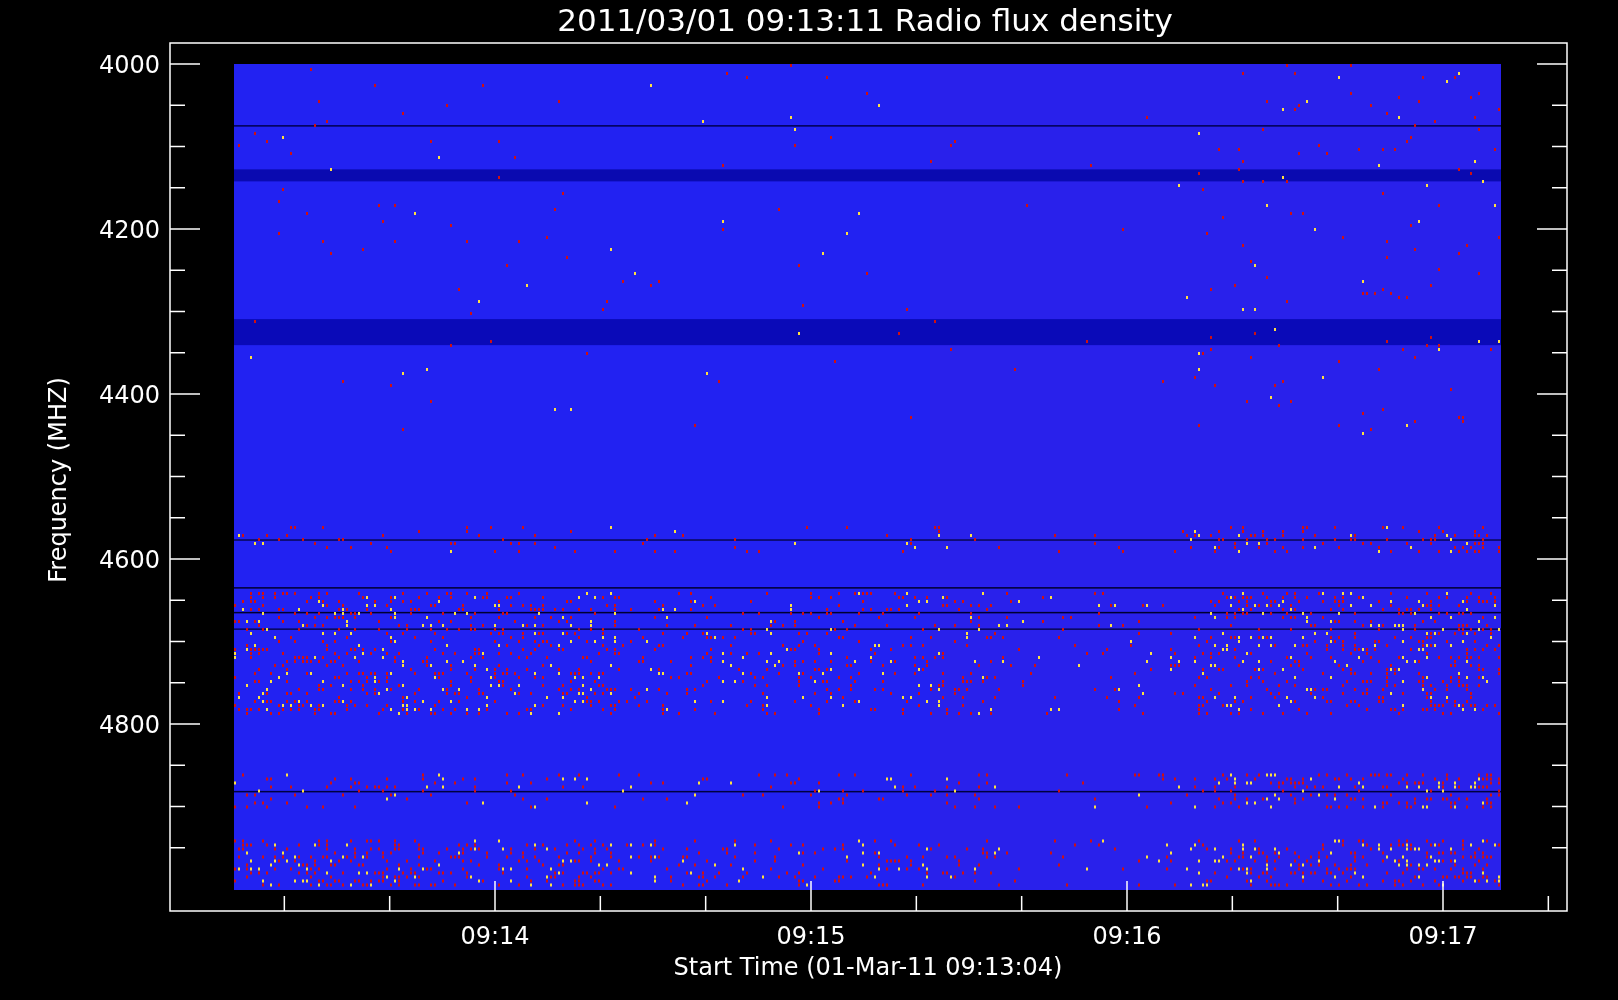  Describe the element at coordinates (1443, 936) in the screenshot. I see `tick-label: 09:17` at that location.